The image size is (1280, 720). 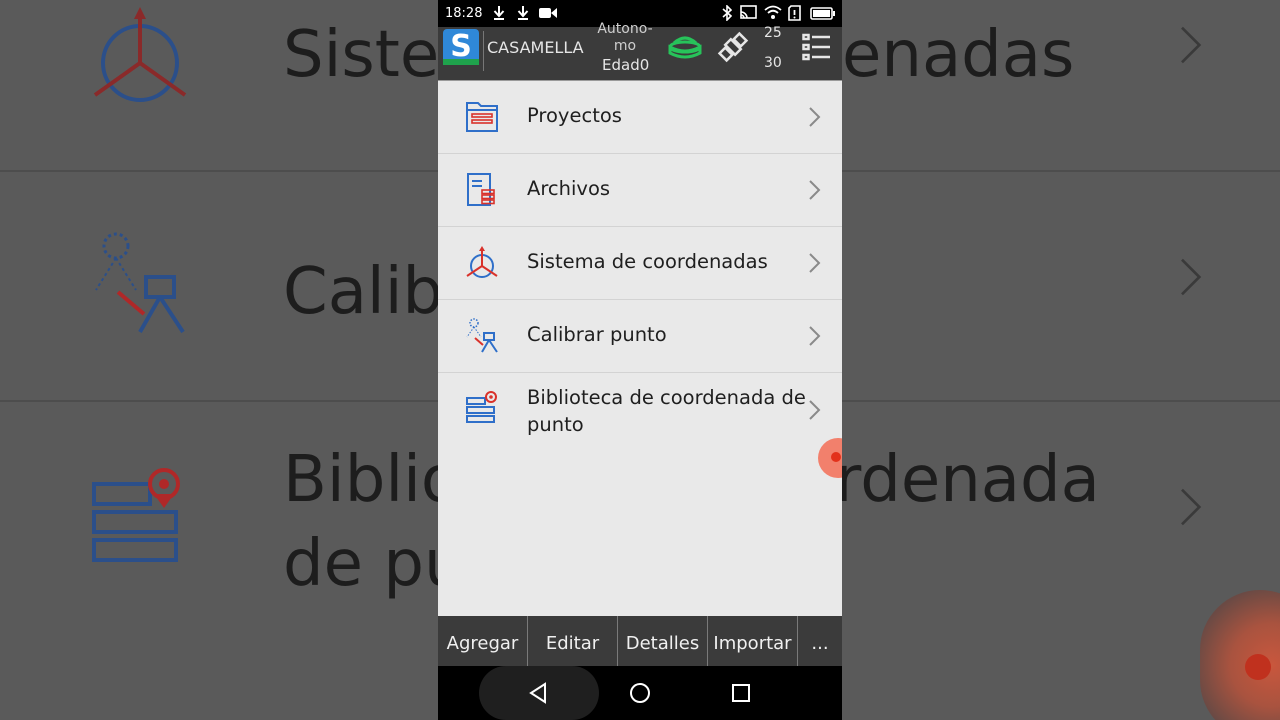 What do you see at coordinates (822, 13) in the screenshot?
I see `battery-icon` at bounding box center [822, 13].